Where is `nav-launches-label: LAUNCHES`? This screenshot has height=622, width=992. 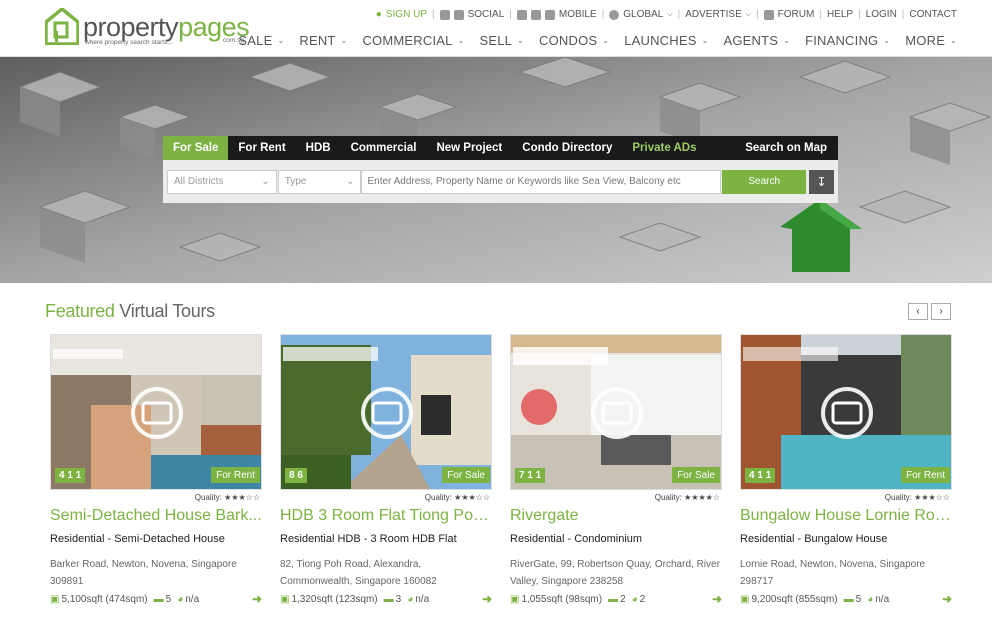 nav-launches-label: LAUNCHES is located at coordinates (660, 40).